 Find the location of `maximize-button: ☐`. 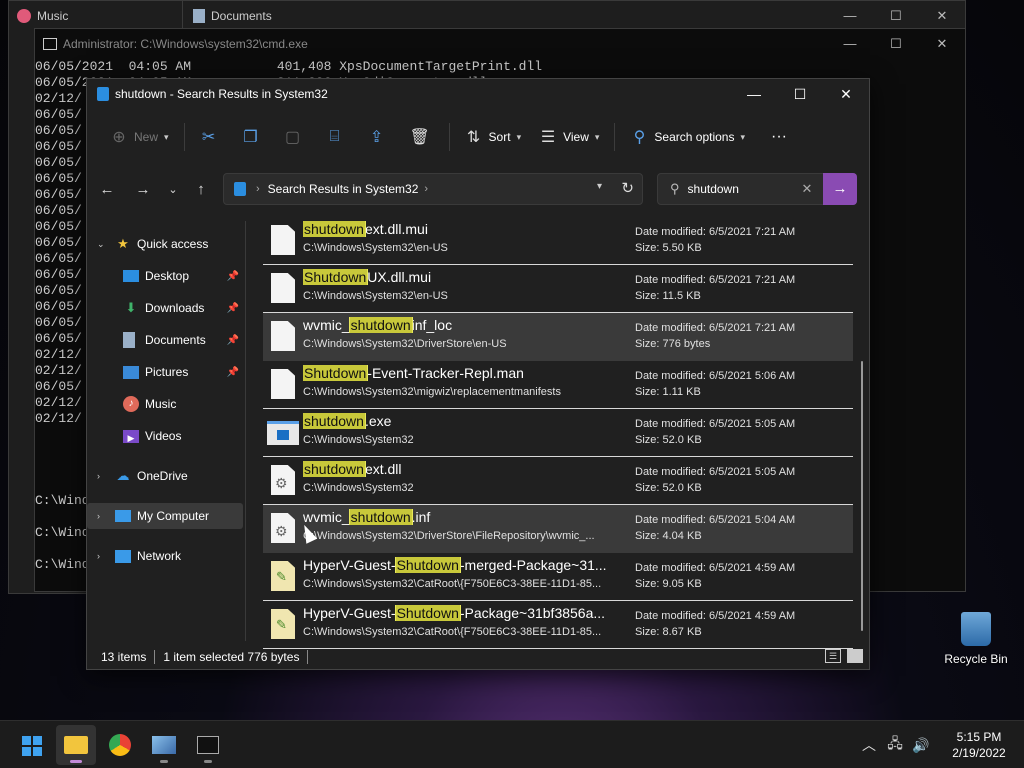

maximize-button: ☐ is located at coordinates (800, 94).